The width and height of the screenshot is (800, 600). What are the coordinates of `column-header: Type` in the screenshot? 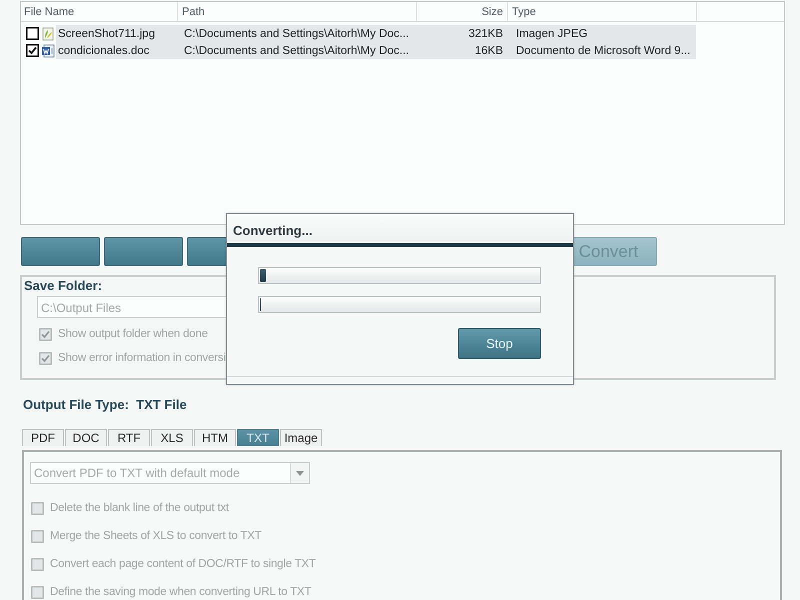 It's located at (602, 11).